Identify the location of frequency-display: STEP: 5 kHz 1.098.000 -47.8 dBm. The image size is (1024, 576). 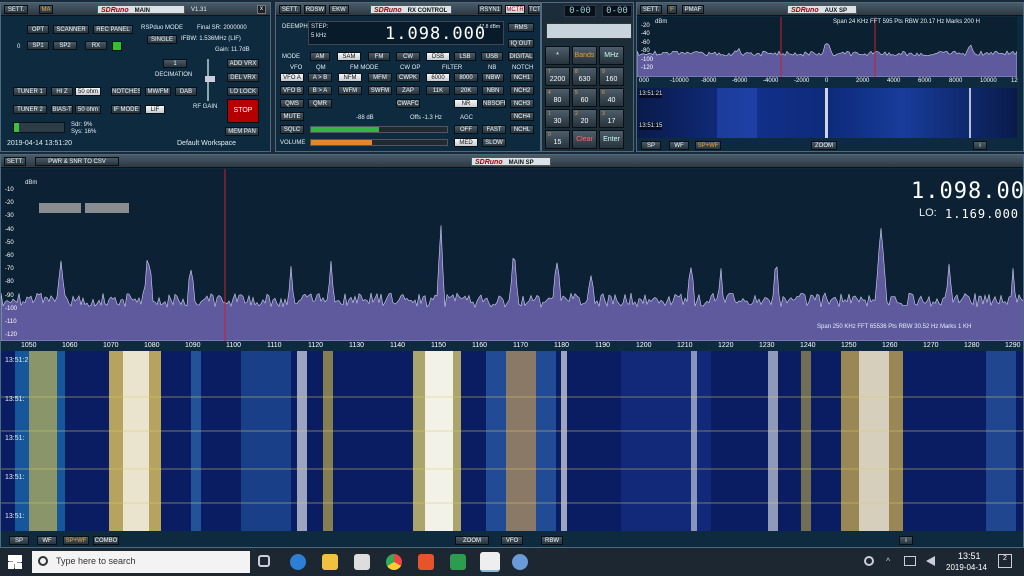
(406, 33).